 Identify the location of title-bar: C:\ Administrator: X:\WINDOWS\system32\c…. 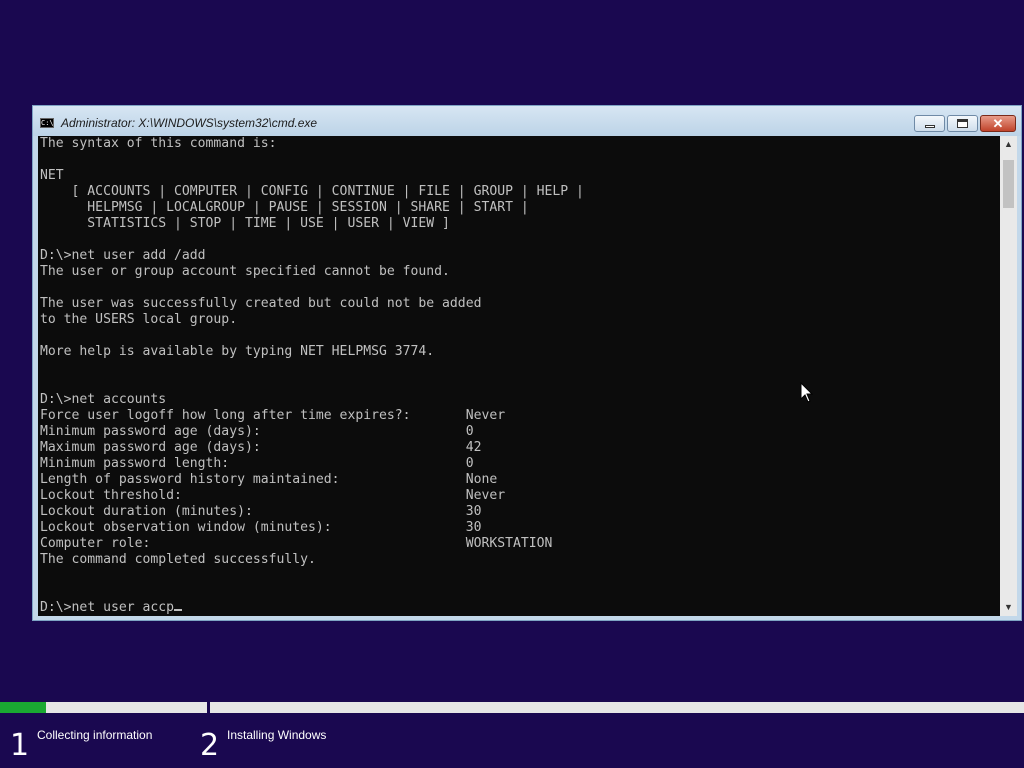
(527, 121).